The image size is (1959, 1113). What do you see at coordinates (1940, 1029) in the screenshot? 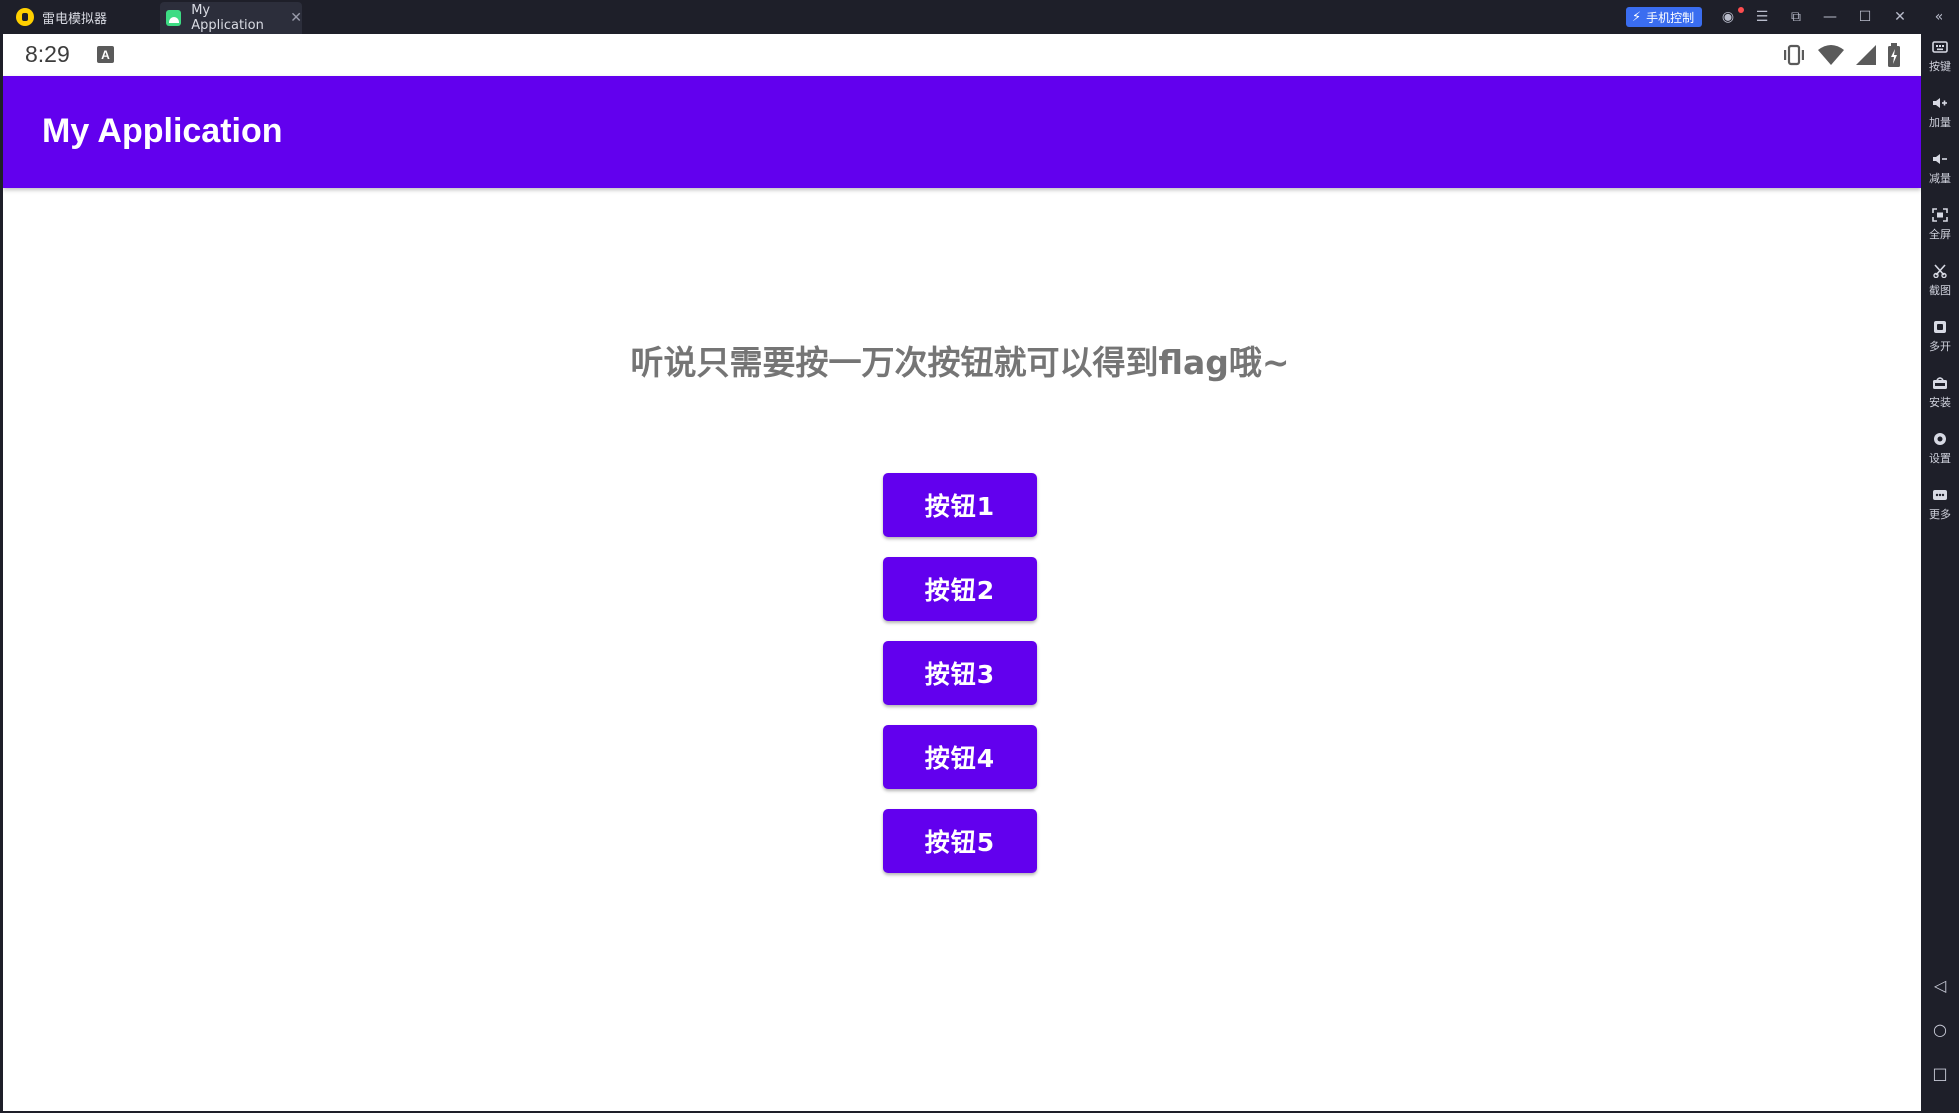
I see `nav-home-icon: ○` at bounding box center [1940, 1029].